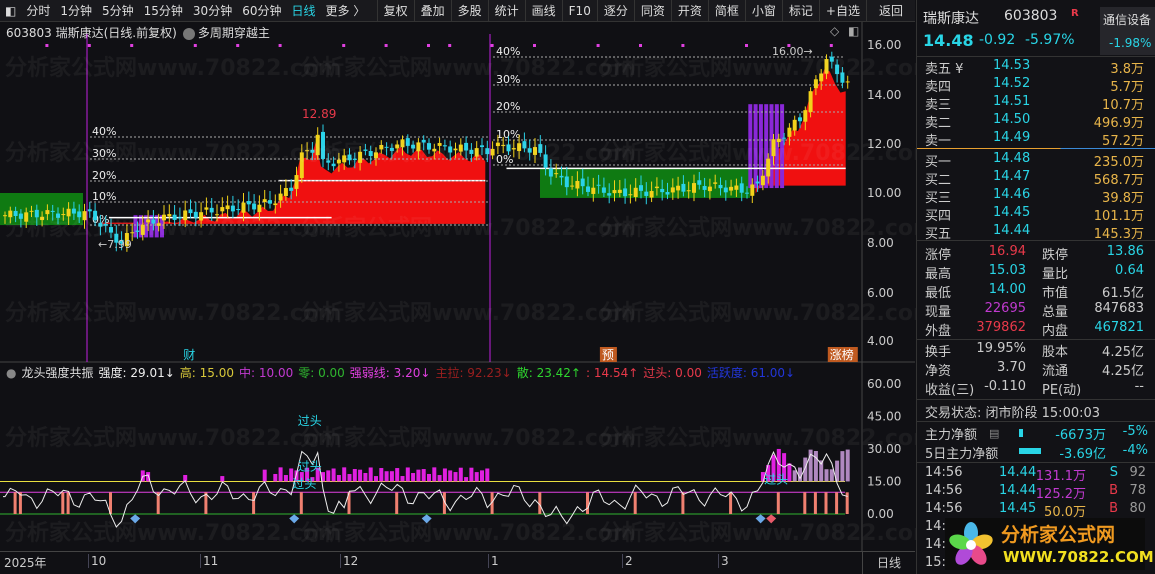  What do you see at coordinates (1123, 371) in the screenshot?
I see `quote-cell: 4.25亿` at bounding box center [1123, 371].